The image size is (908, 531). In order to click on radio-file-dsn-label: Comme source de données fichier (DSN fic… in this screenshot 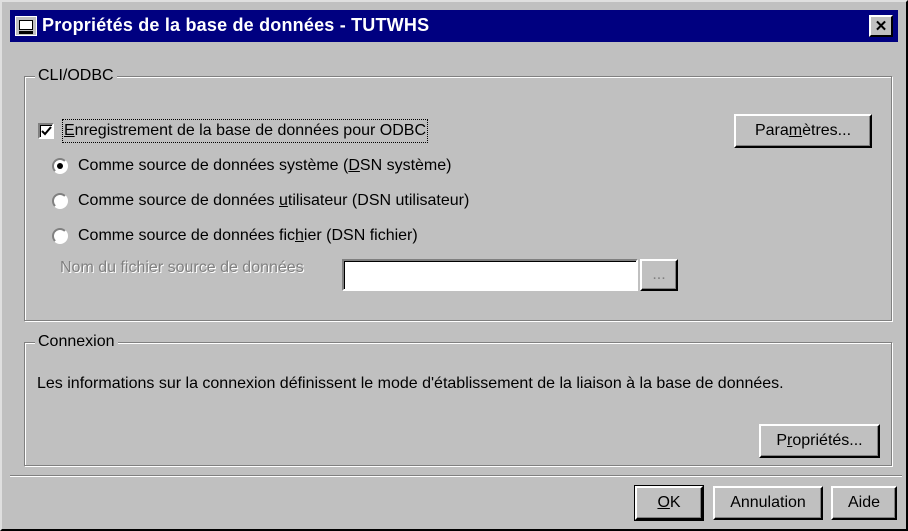, I will do `click(248, 236)`.